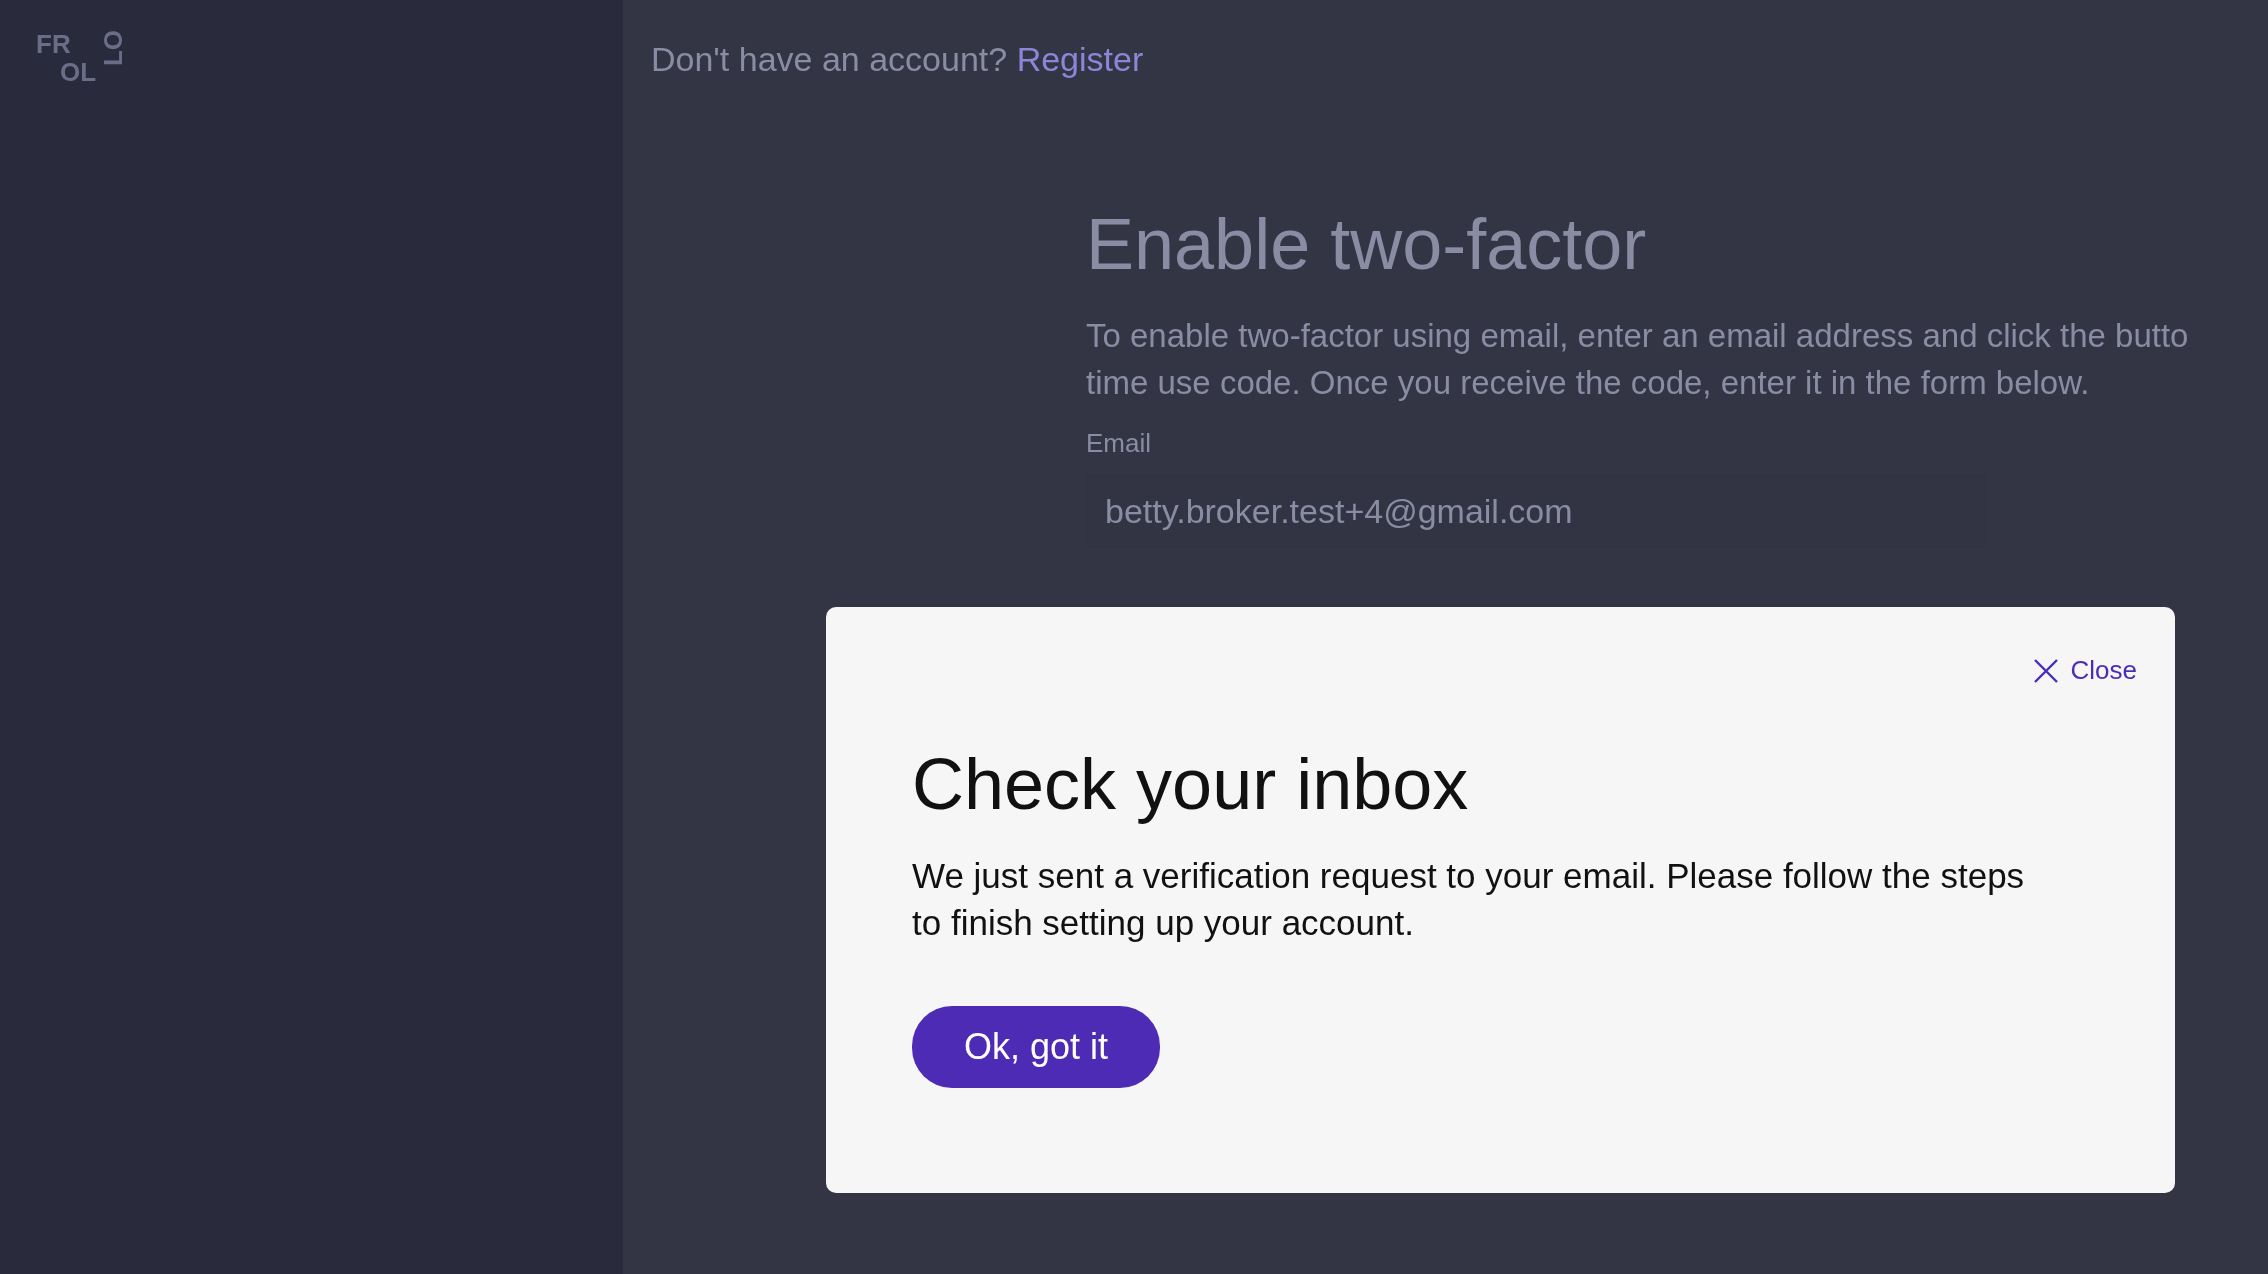 The width and height of the screenshot is (2268, 1274). What do you see at coordinates (1080, 59) in the screenshot?
I see `register-link: Register` at bounding box center [1080, 59].